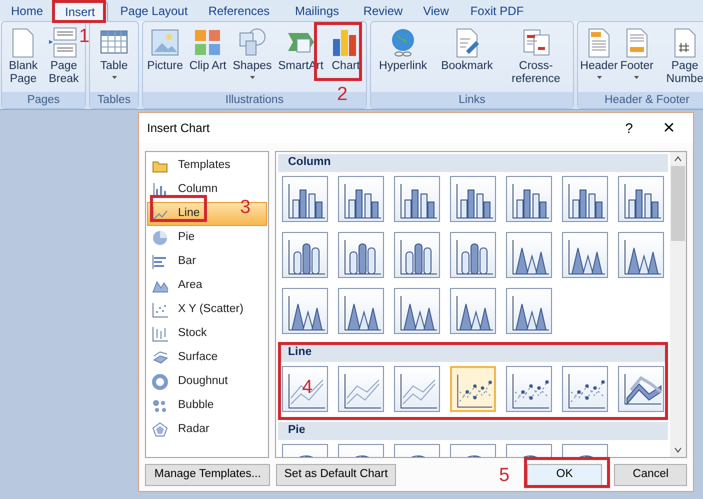 Image resolution: width=703 pixels, height=499 pixels. I want to click on chart-type-item: Bar, so click(207, 262).